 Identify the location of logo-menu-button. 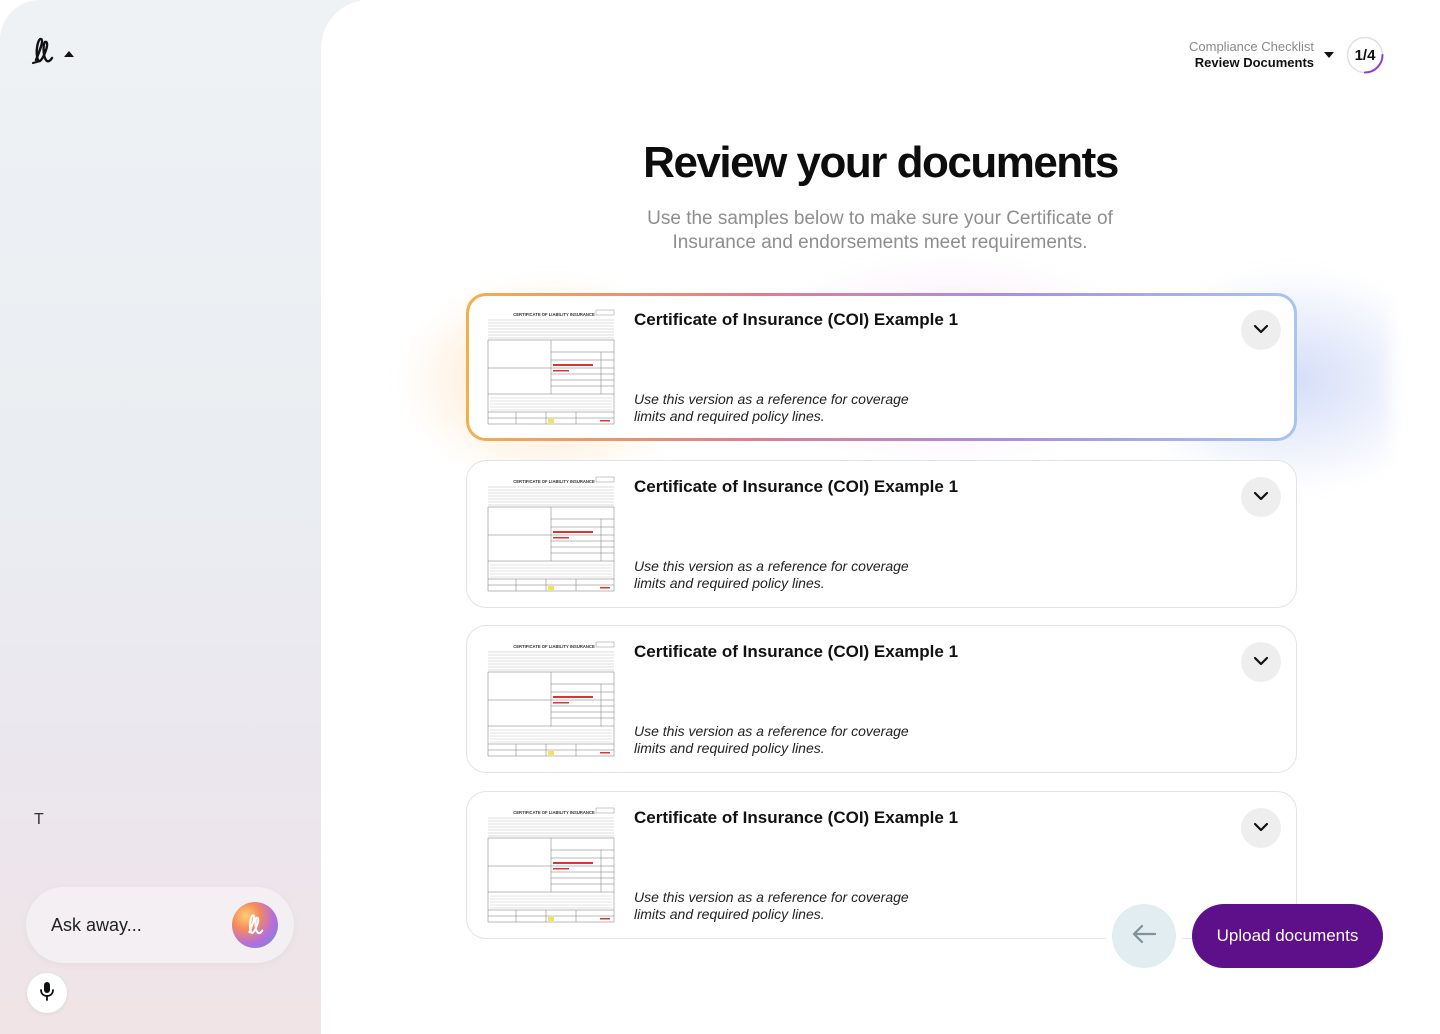
(52, 53).